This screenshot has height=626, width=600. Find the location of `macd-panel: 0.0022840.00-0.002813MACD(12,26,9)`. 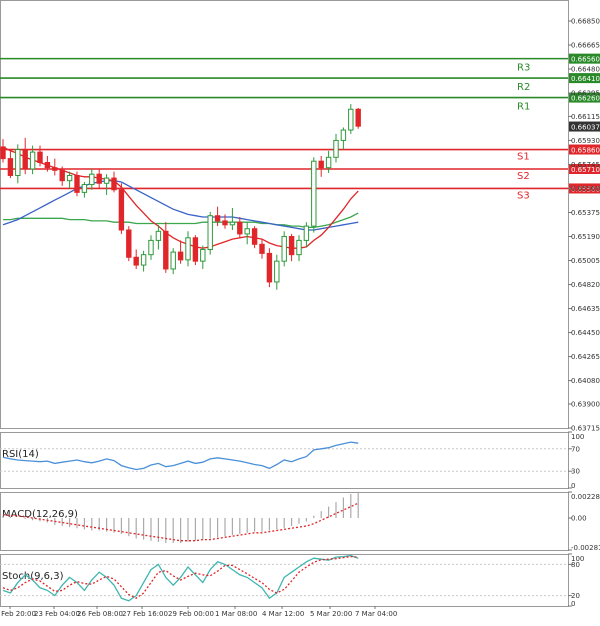

macd-panel: 0.0022840.00-0.002813MACD(12,26,9) is located at coordinates (300, 522).